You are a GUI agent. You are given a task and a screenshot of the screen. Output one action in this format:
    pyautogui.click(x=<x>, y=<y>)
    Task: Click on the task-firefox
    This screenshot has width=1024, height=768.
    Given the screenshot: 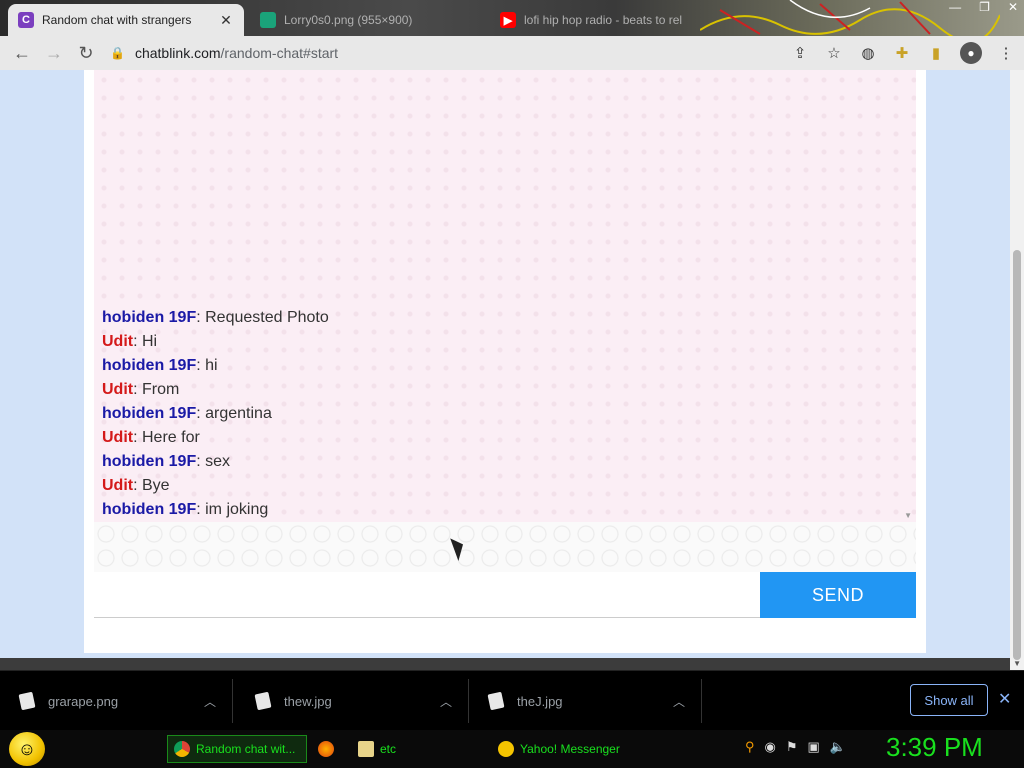 What is the action you would take?
    pyautogui.click(x=329, y=749)
    